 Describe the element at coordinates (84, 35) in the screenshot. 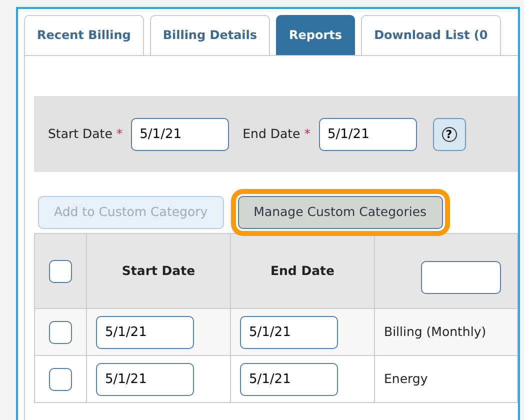

I see `tab: Recent Billing` at that location.